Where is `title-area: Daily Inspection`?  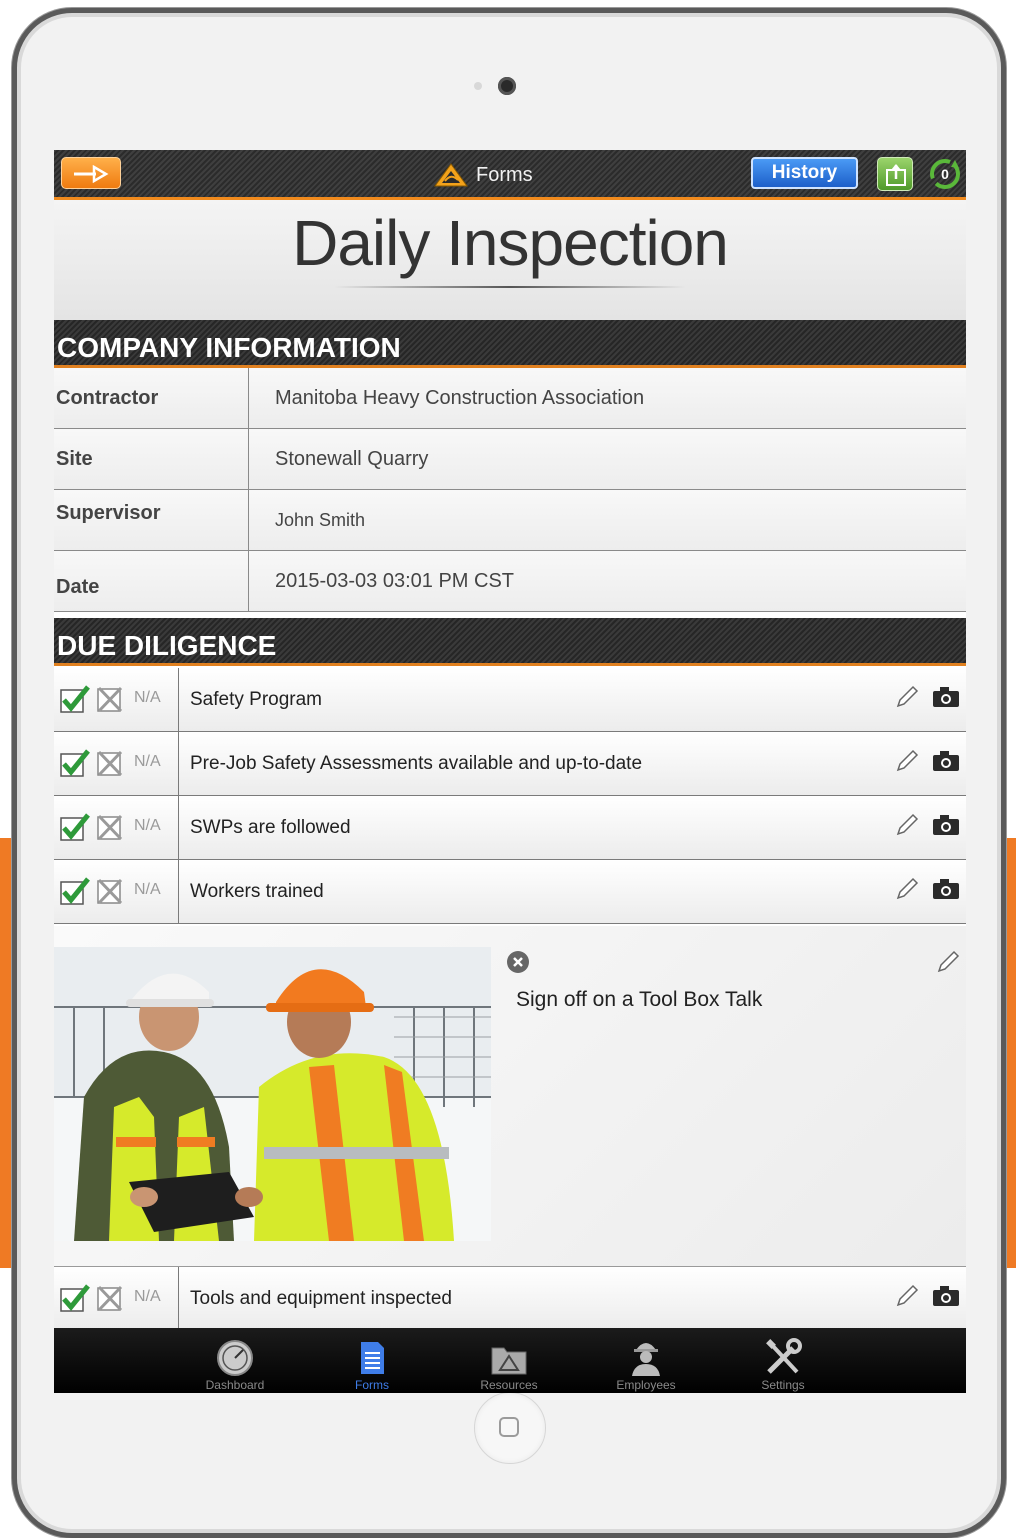 title-area: Daily Inspection is located at coordinates (510, 260).